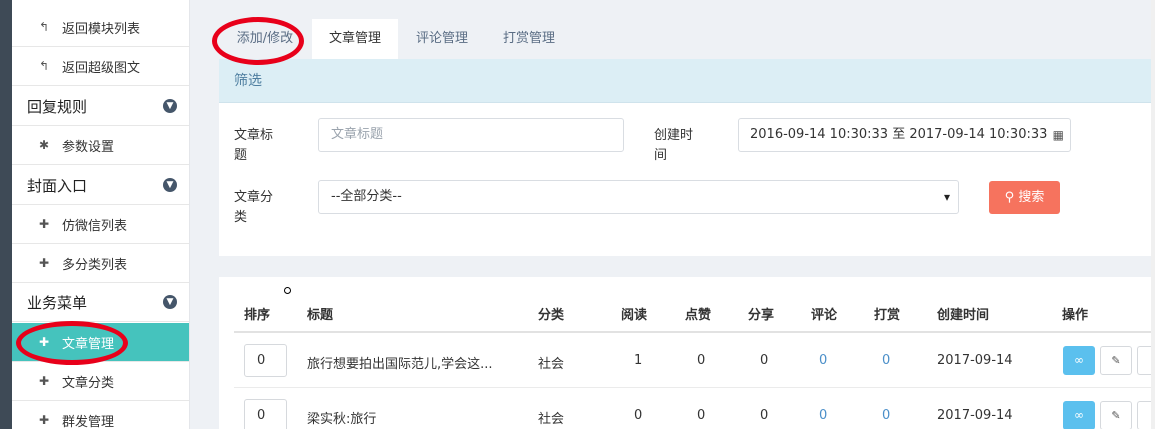  I want to click on article-title-label: 文章标题, so click(254, 145).